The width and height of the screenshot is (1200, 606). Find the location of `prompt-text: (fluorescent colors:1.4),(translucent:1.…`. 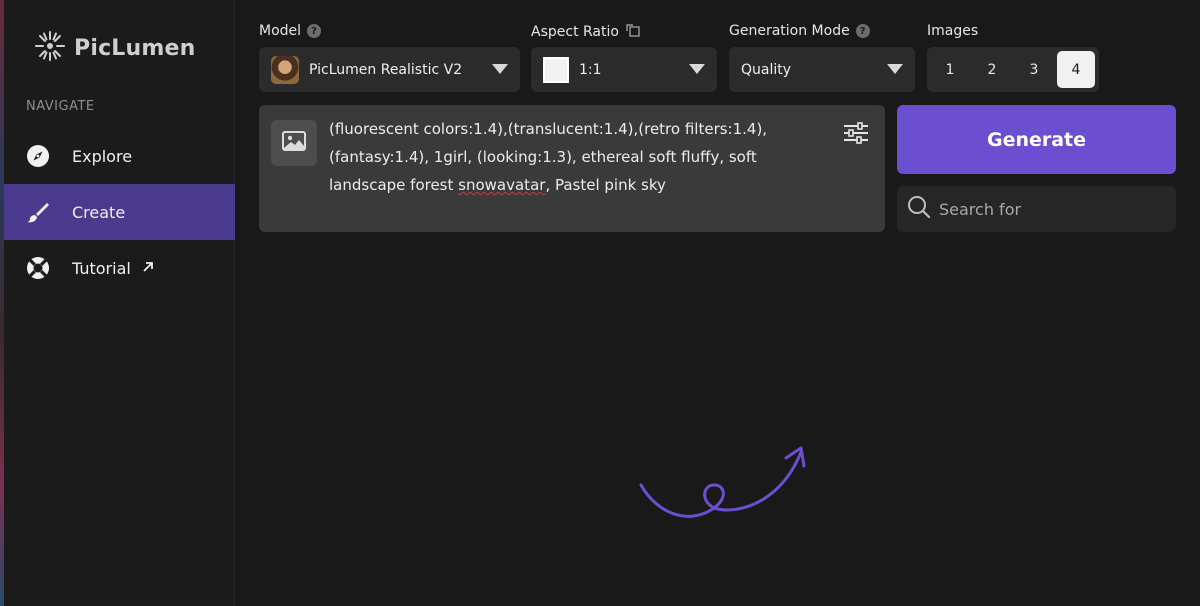

prompt-text: (fluorescent colors:1.4),(translucent:1.… is located at coordinates (569, 157).